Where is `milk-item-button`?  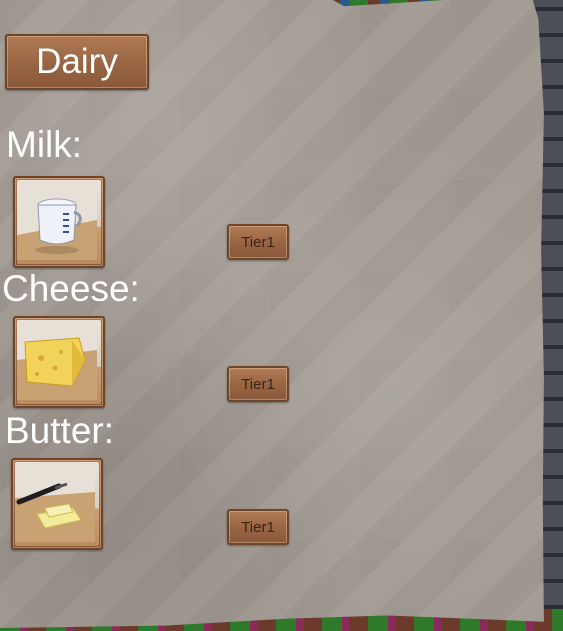
milk-item-button is located at coordinates (59, 222).